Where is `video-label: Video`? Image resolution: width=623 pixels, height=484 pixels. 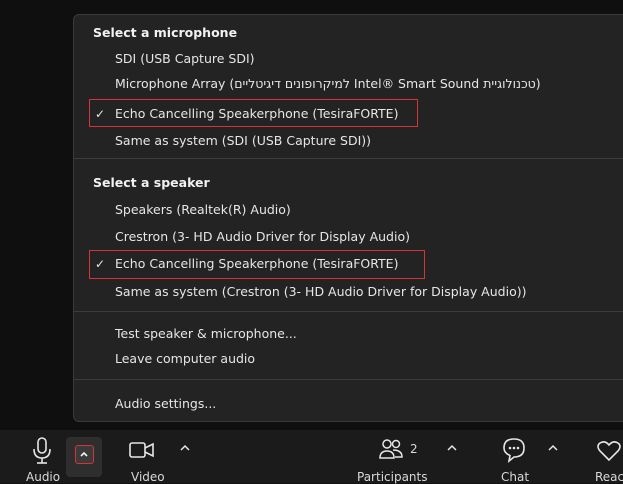
video-label: Video is located at coordinates (148, 477).